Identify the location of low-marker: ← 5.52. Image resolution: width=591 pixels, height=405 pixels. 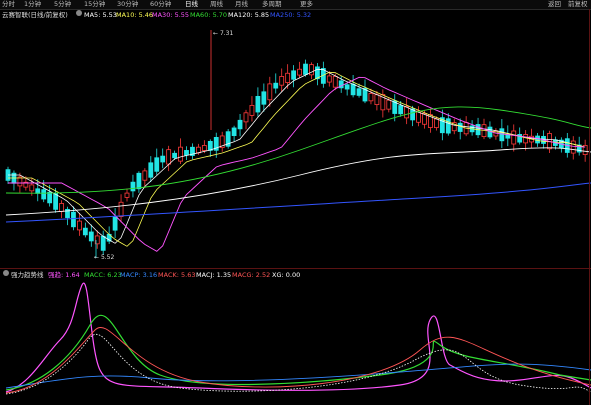
(104, 257).